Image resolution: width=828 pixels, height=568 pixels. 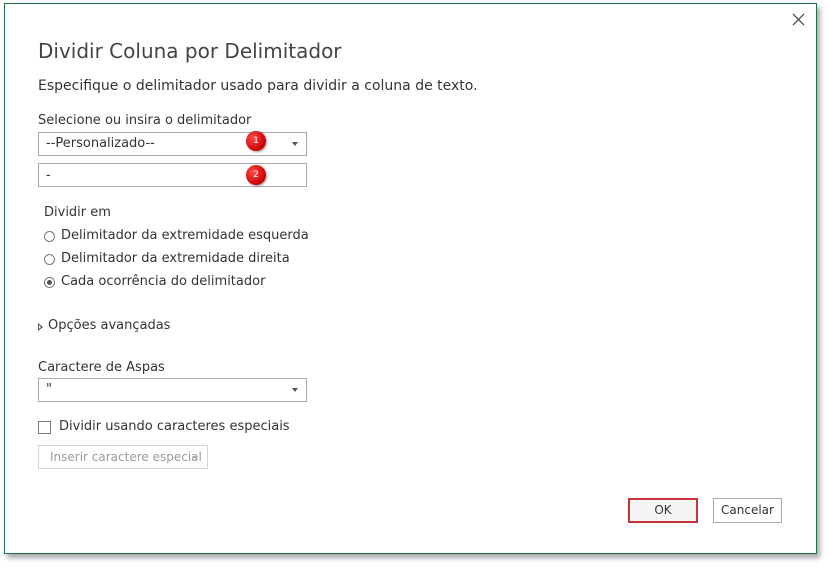 I want to click on advanced-options-label: Opções avançadas, so click(x=109, y=325).